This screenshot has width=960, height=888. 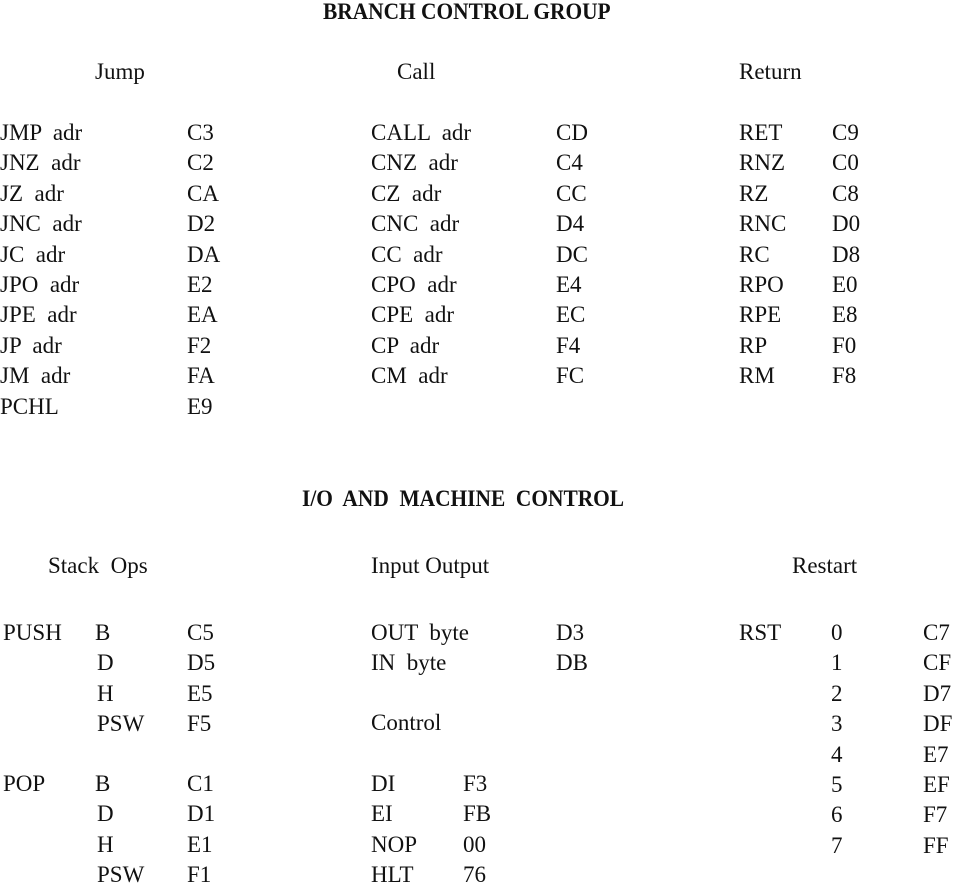 I want to click on input-output-header: Input Output, so click(x=430, y=565).